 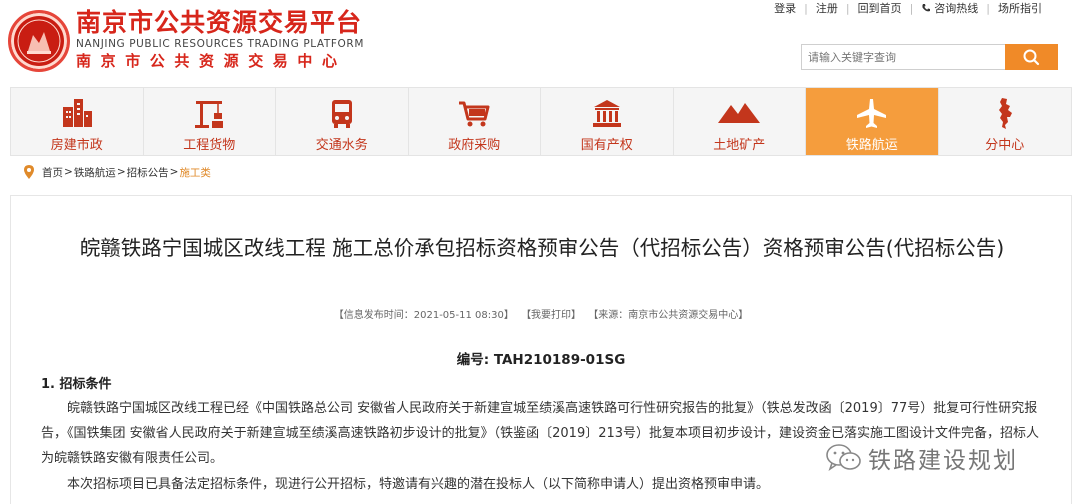 I want to click on breadcrumb-home: 首页, so click(x=52, y=172).